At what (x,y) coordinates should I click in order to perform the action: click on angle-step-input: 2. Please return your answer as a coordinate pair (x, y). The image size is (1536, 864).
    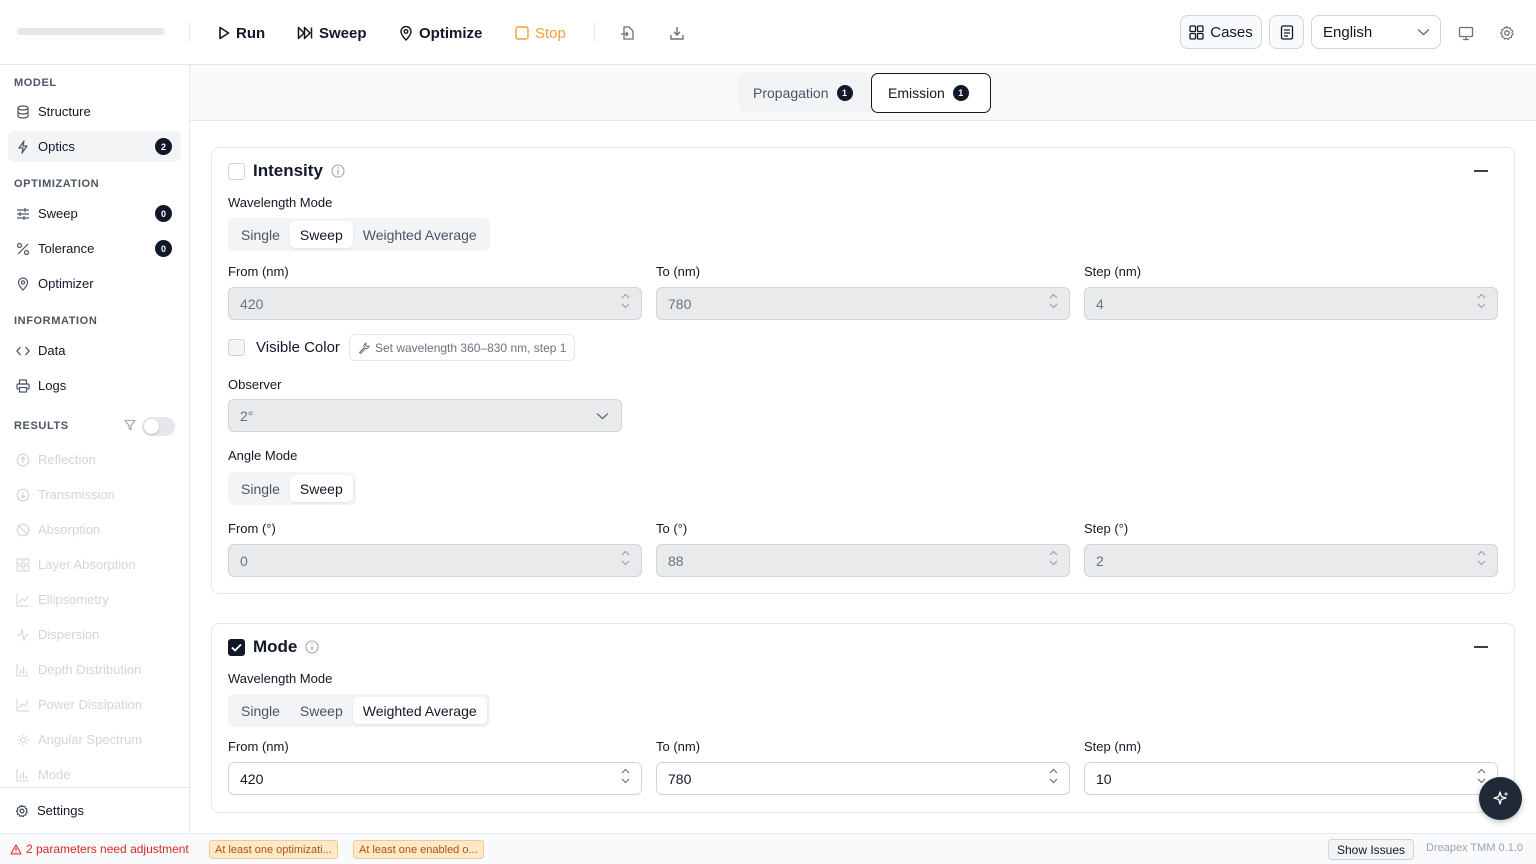
    Looking at the image, I should click on (1291, 560).